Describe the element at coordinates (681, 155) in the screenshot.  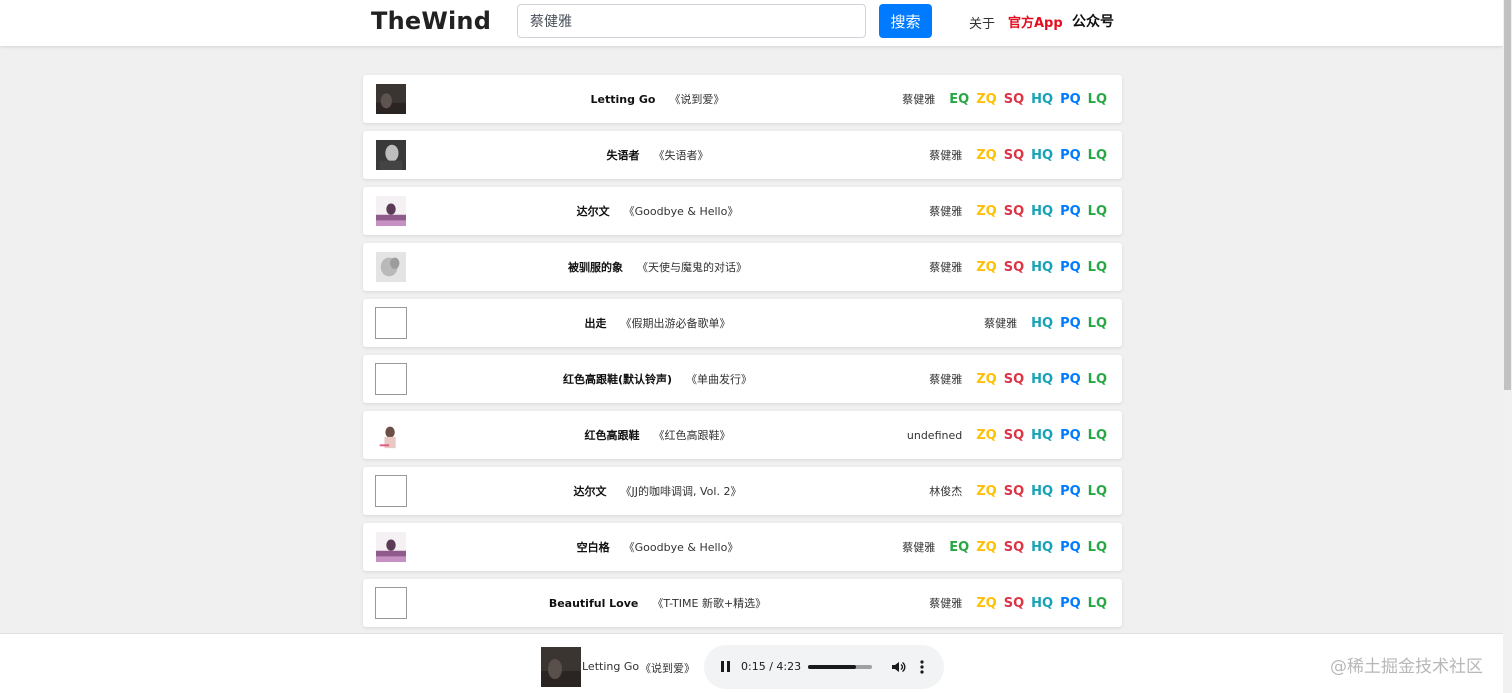
I see `song-album: 《失语者》` at that location.